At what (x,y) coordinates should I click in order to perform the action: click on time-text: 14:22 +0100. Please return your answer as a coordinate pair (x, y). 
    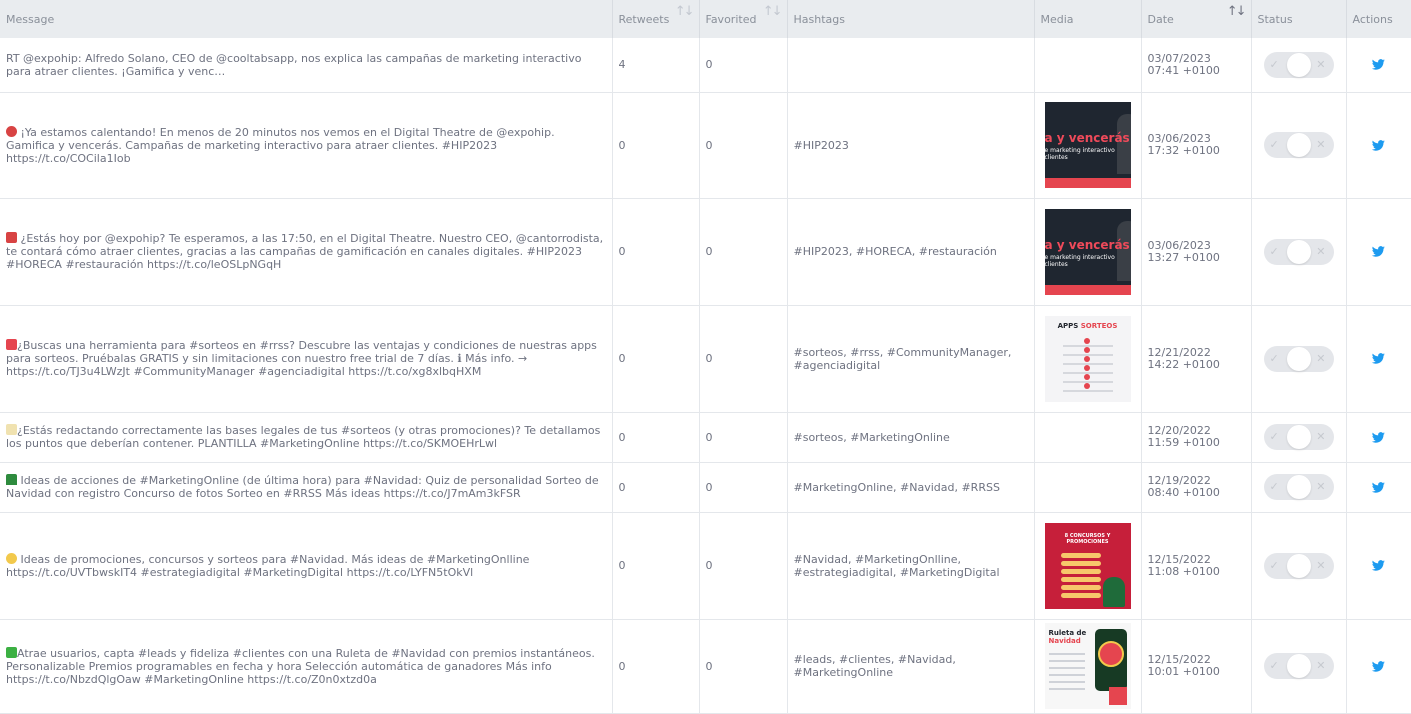
    Looking at the image, I should click on (1183, 364).